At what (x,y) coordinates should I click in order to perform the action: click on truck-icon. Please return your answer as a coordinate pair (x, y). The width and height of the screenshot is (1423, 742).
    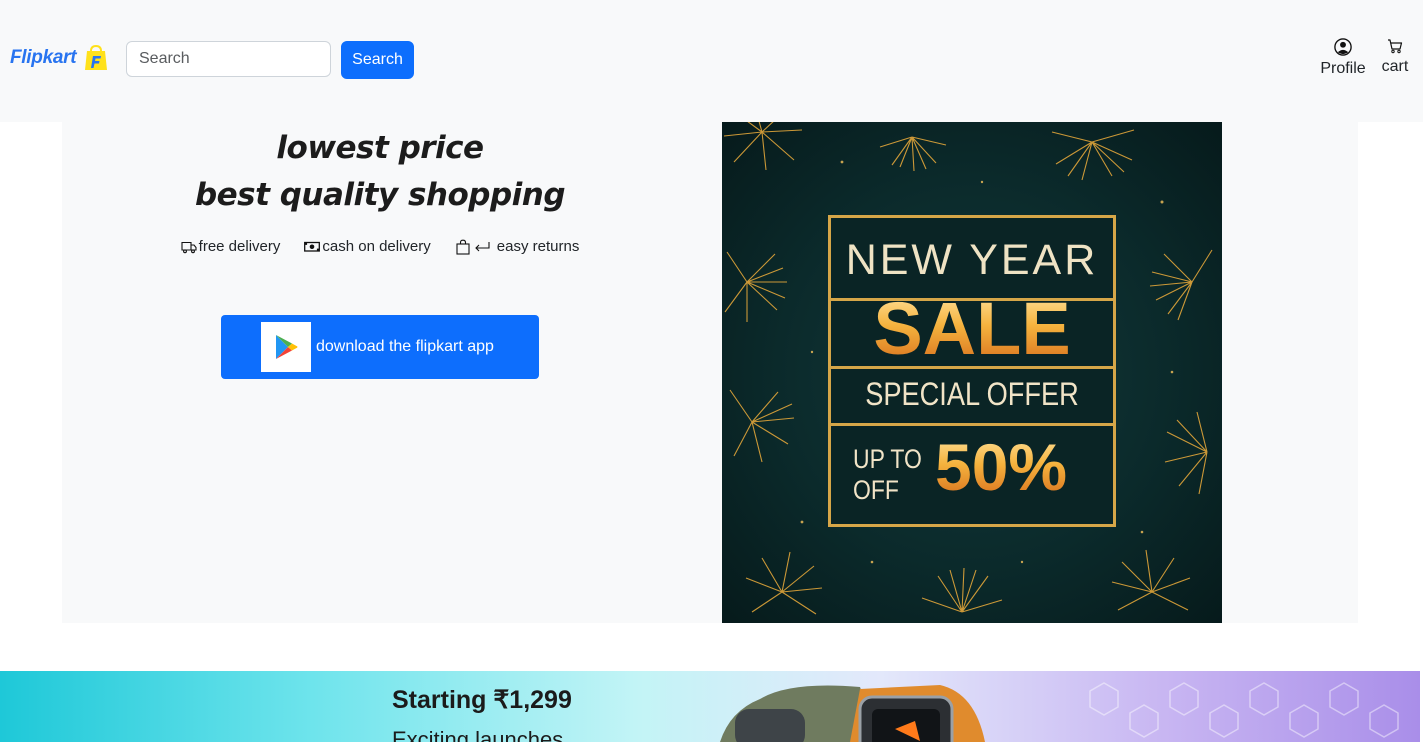
    Looking at the image, I should click on (189, 247).